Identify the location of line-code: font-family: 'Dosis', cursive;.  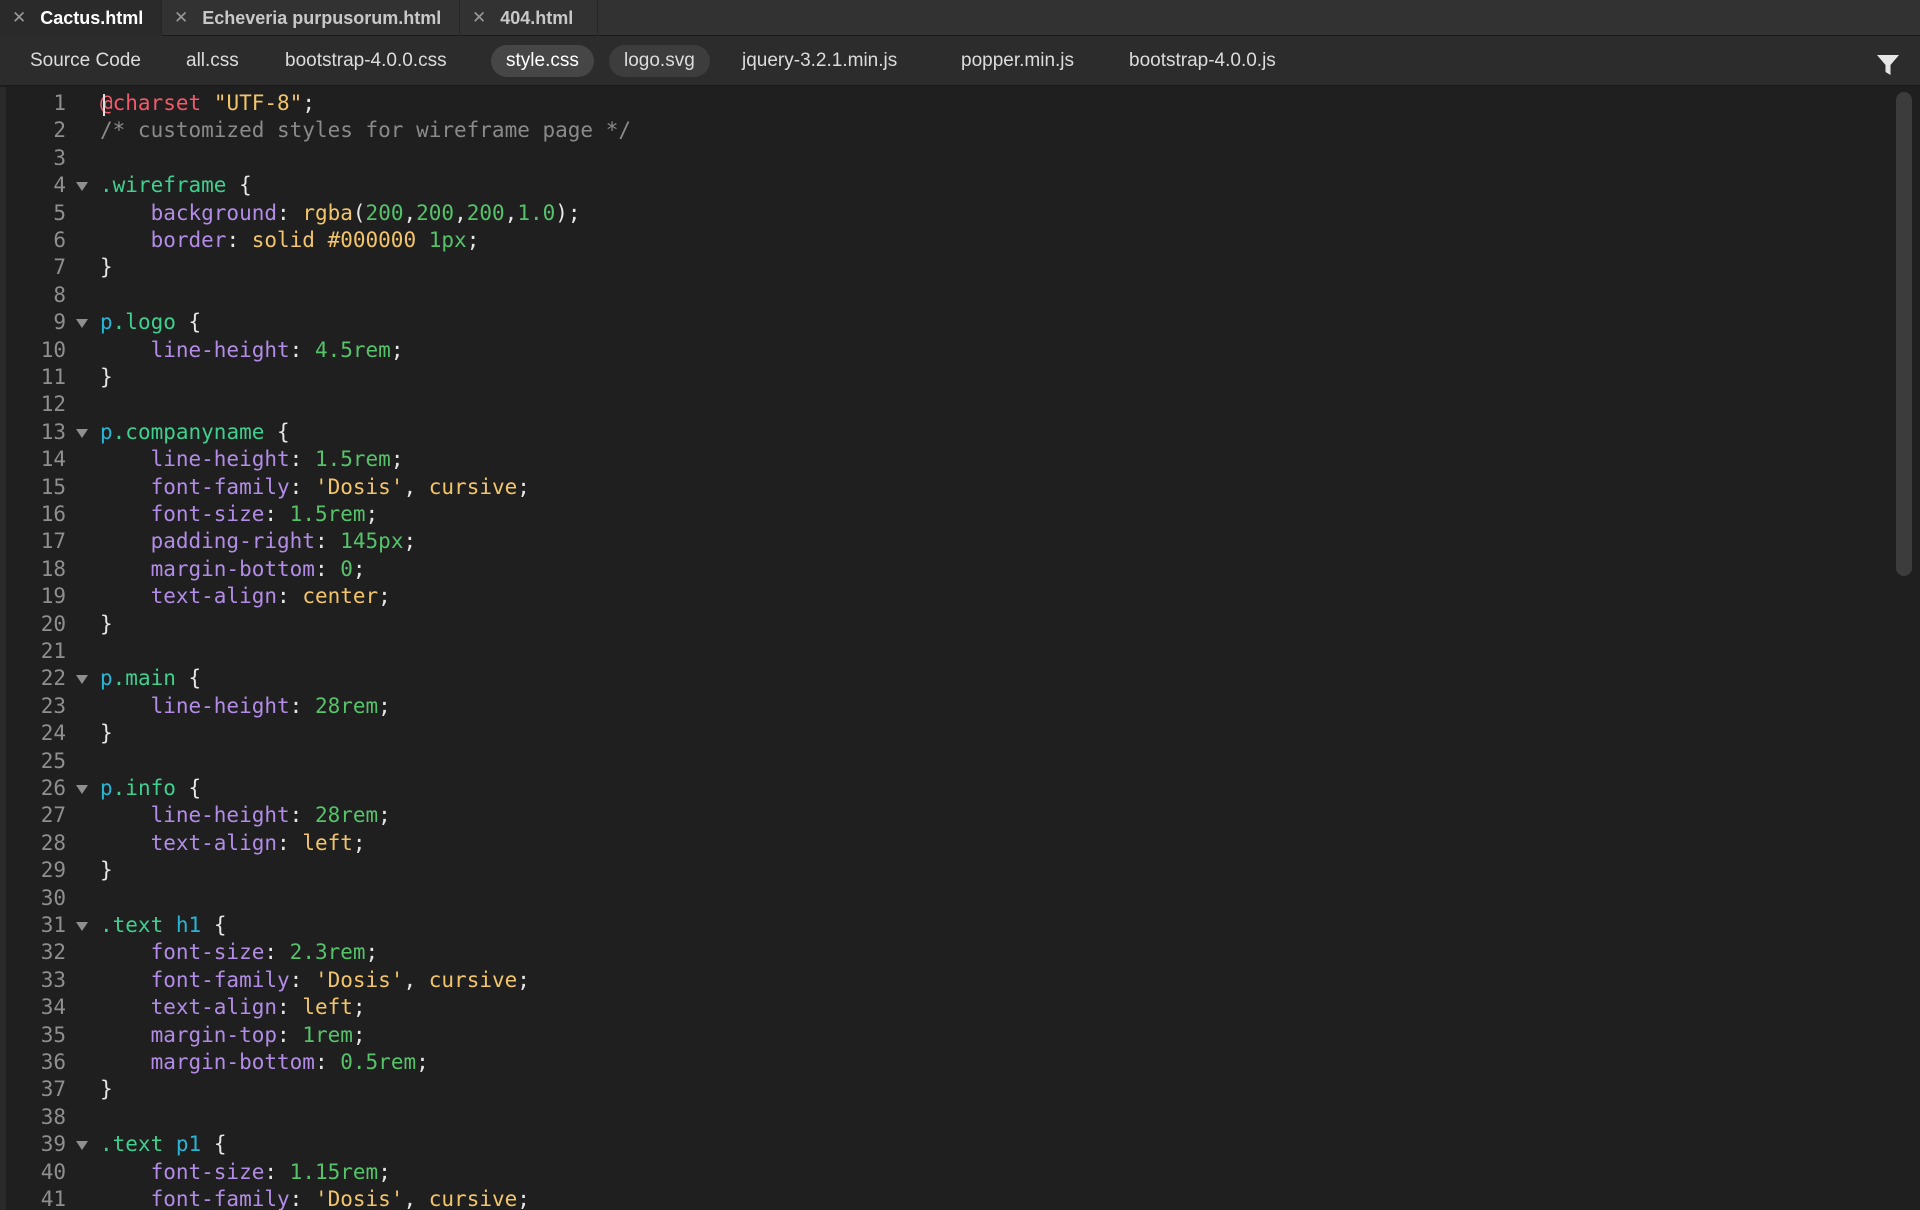
(315, 980).